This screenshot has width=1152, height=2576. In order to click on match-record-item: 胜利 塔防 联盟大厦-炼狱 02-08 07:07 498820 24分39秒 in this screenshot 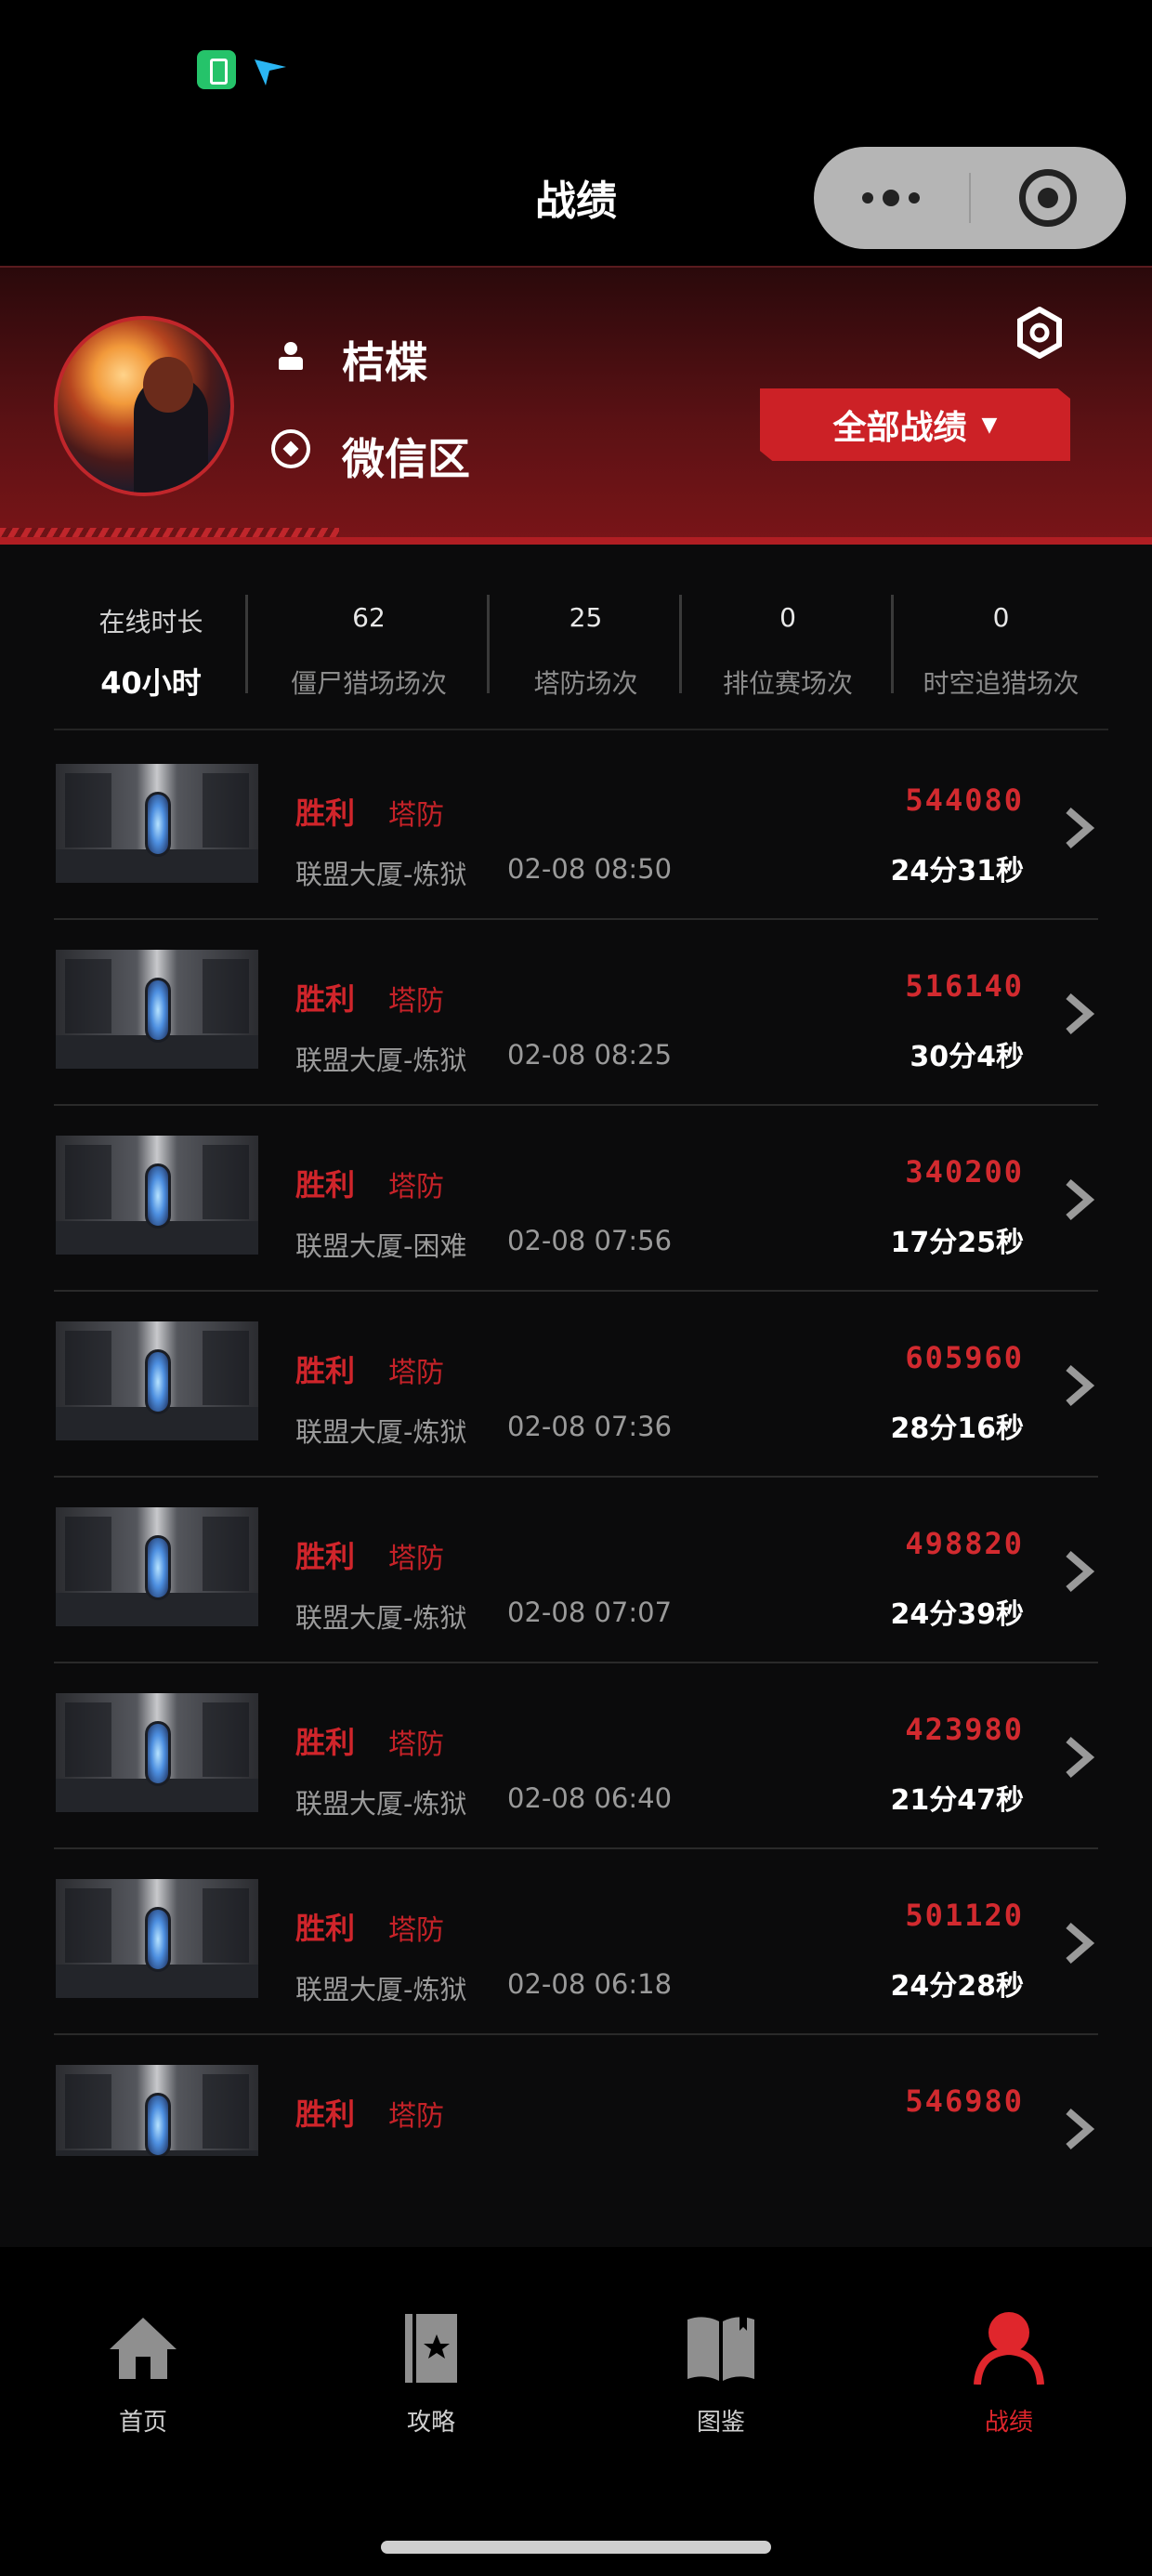, I will do `click(576, 1570)`.